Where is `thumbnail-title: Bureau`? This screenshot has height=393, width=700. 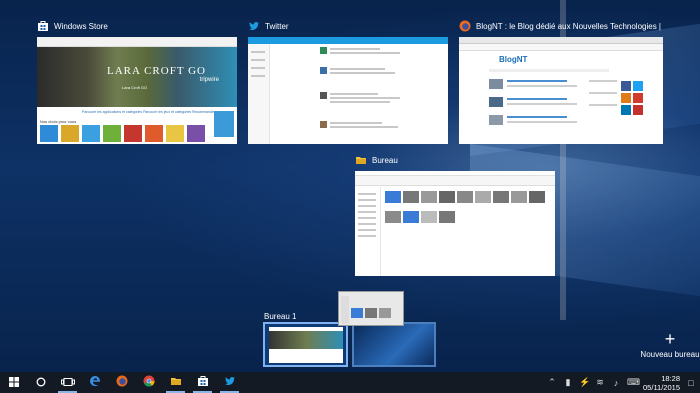
thumbnail-title: Bureau is located at coordinates (385, 160).